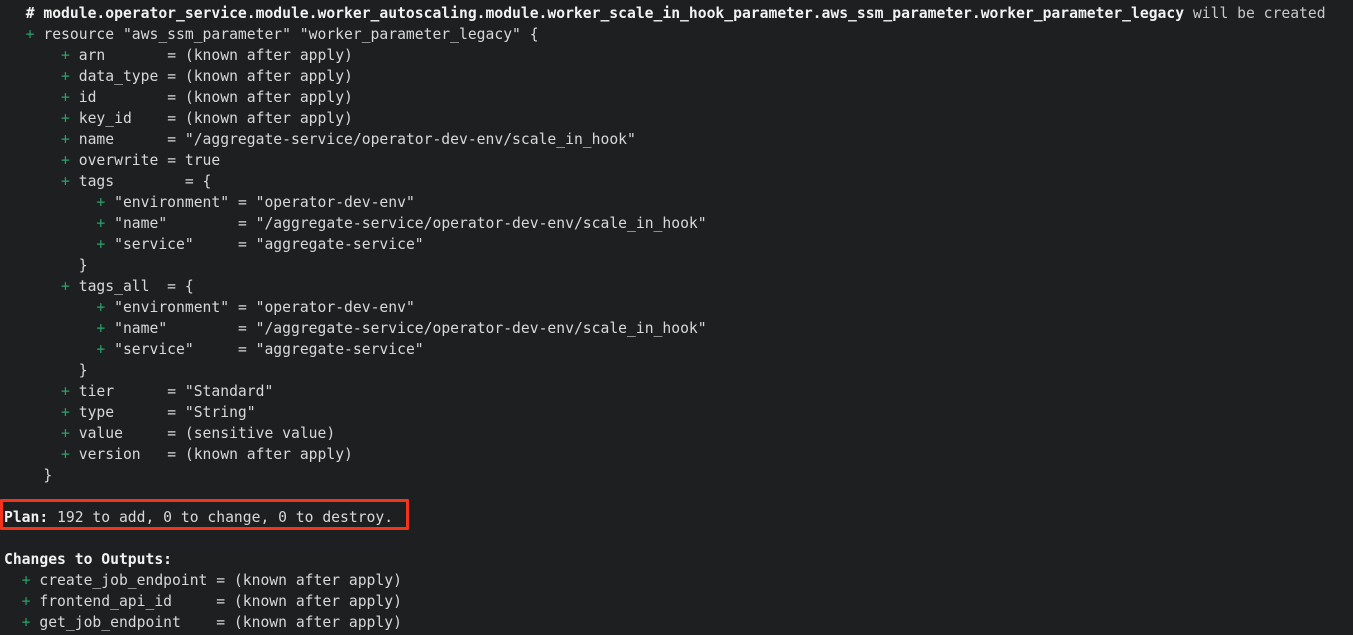 Image resolution: width=1353 pixels, height=635 pixels. I want to click on map-entry-line: + "environment" = "operator-dev-env", so click(676, 202).